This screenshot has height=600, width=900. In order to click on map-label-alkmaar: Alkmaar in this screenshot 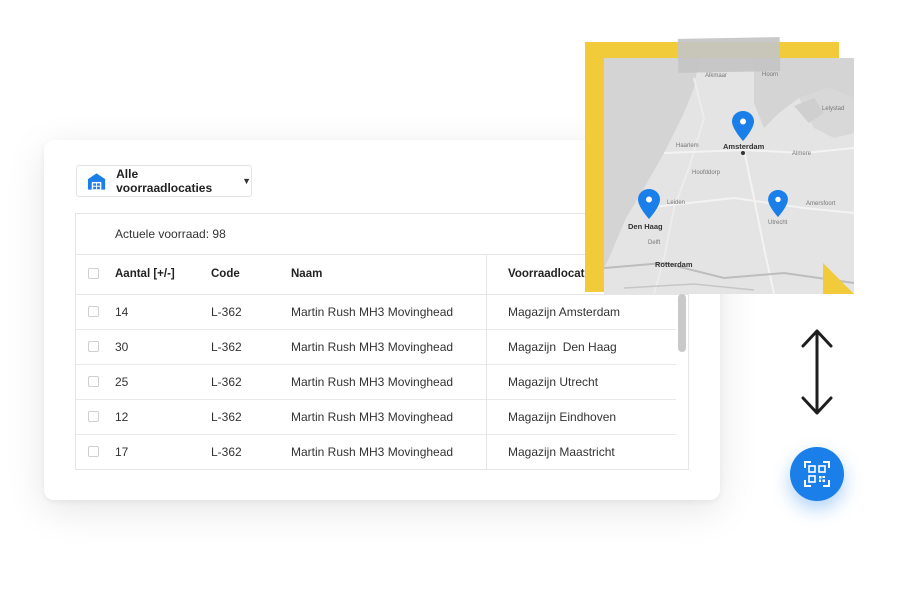, I will do `click(716, 76)`.